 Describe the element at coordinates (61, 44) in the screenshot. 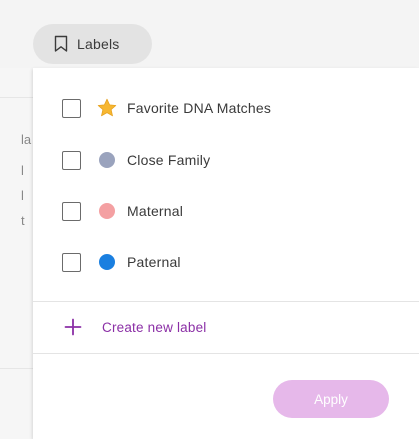

I see `bookmark-icon` at that location.